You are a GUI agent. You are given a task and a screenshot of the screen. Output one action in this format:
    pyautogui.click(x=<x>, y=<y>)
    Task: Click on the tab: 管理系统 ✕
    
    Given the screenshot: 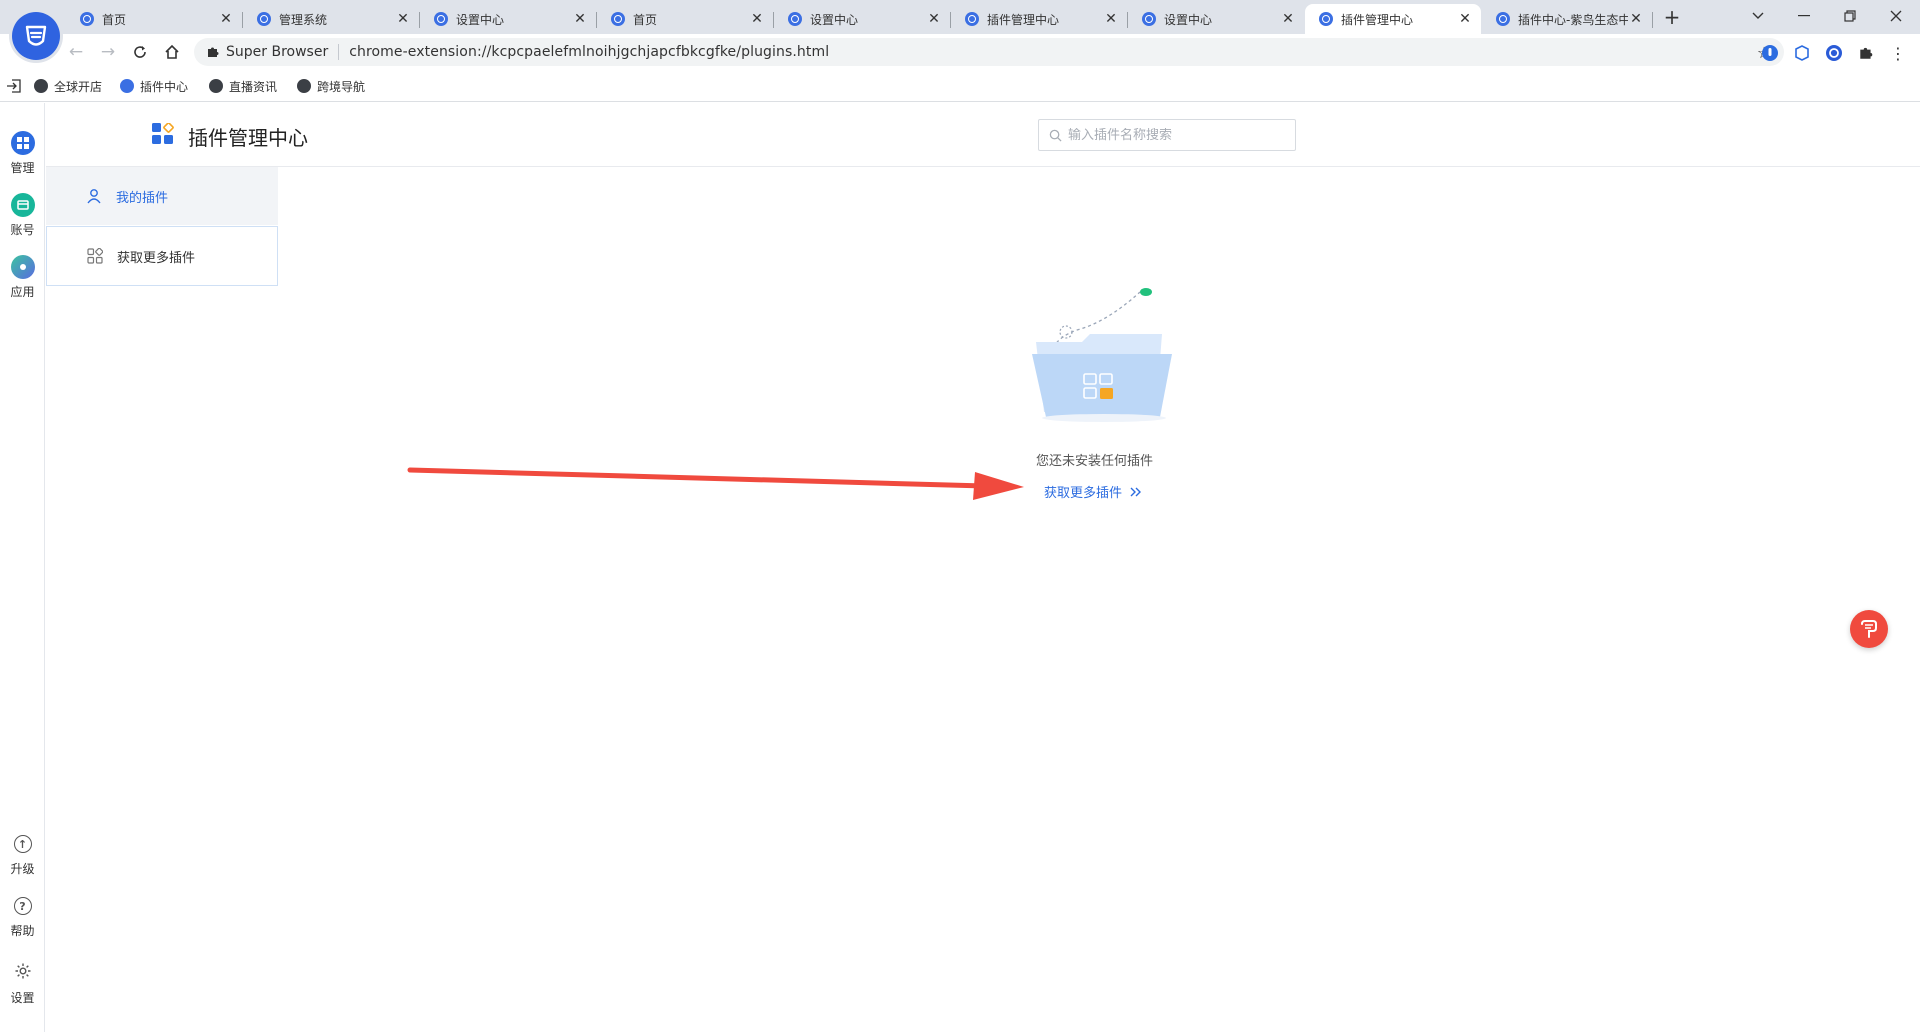 What is the action you would take?
    pyautogui.click(x=331, y=19)
    